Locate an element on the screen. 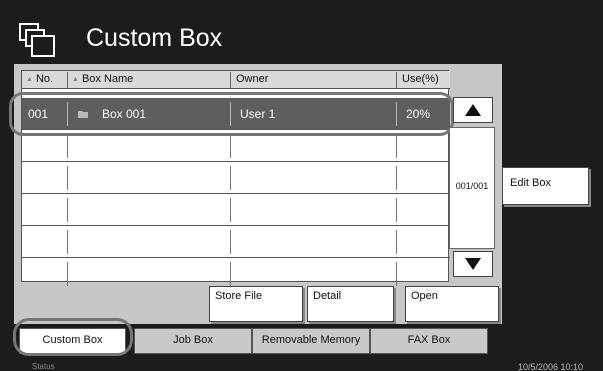 Image resolution: width=603 pixels, height=371 pixels. triangle-up-icon is located at coordinates (473, 110).